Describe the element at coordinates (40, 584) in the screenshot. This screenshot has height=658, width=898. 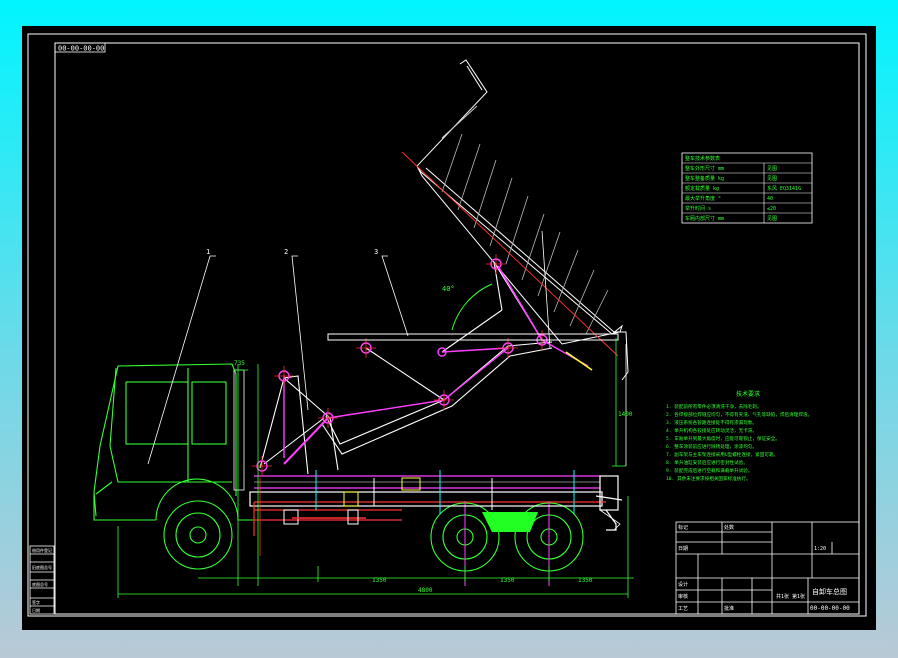
I see `lb-cell-4: 底图总号` at that location.